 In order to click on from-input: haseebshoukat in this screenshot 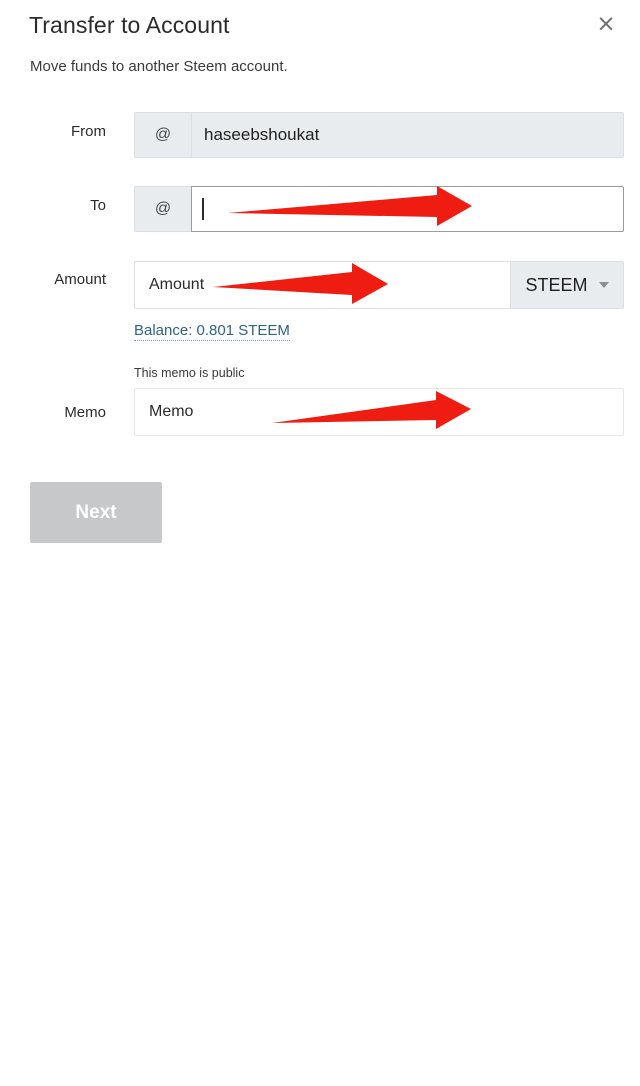, I will do `click(407, 135)`.